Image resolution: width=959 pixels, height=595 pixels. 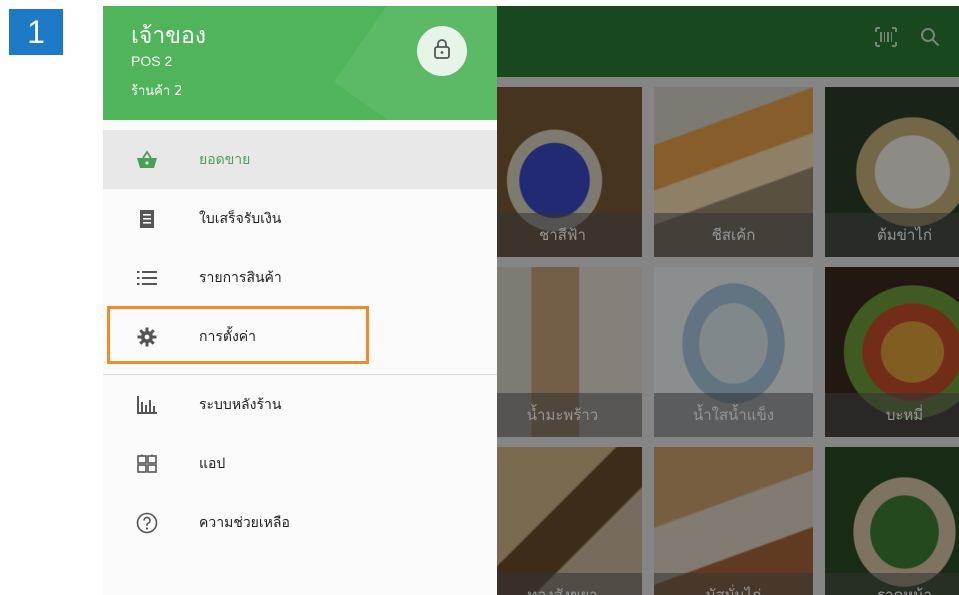 What do you see at coordinates (238, 335) in the screenshot?
I see `settings-highlight-box` at bounding box center [238, 335].